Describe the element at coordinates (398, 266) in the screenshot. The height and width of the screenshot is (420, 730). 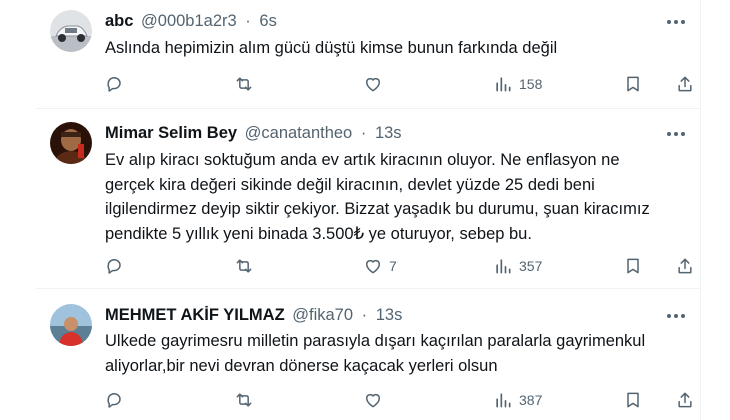
I see `action-bar: 7 357` at that location.